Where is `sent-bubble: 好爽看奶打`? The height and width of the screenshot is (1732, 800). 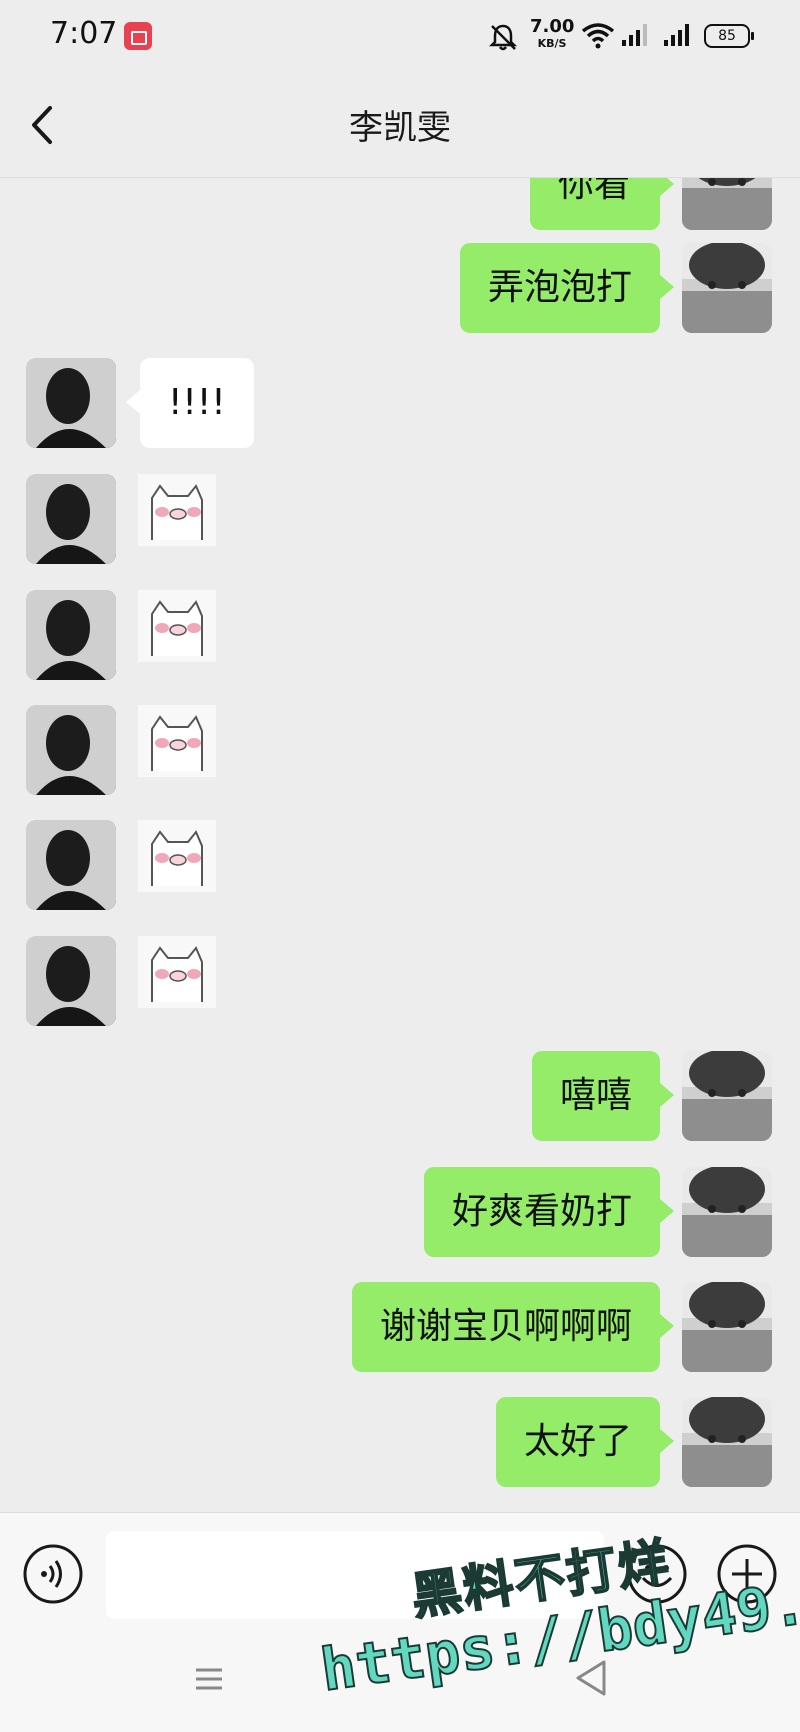
sent-bubble: 好爽看奶打 is located at coordinates (549, 1212).